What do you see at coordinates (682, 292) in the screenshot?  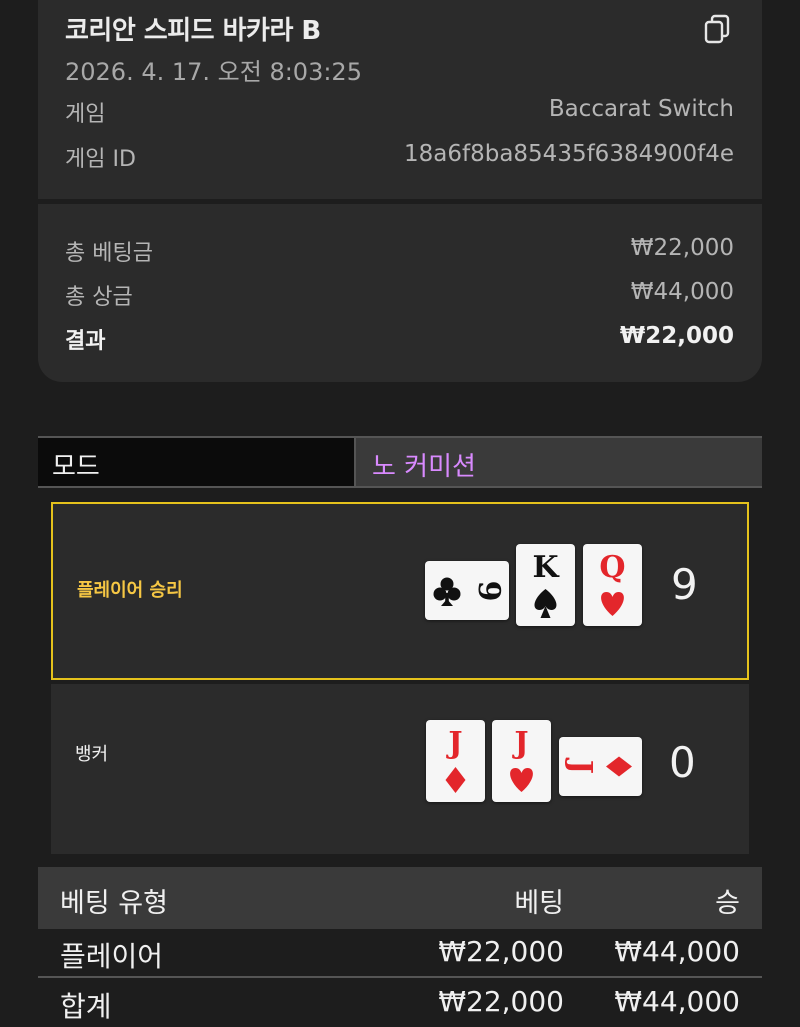 I see `total-win-value: ₩44,000` at bounding box center [682, 292].